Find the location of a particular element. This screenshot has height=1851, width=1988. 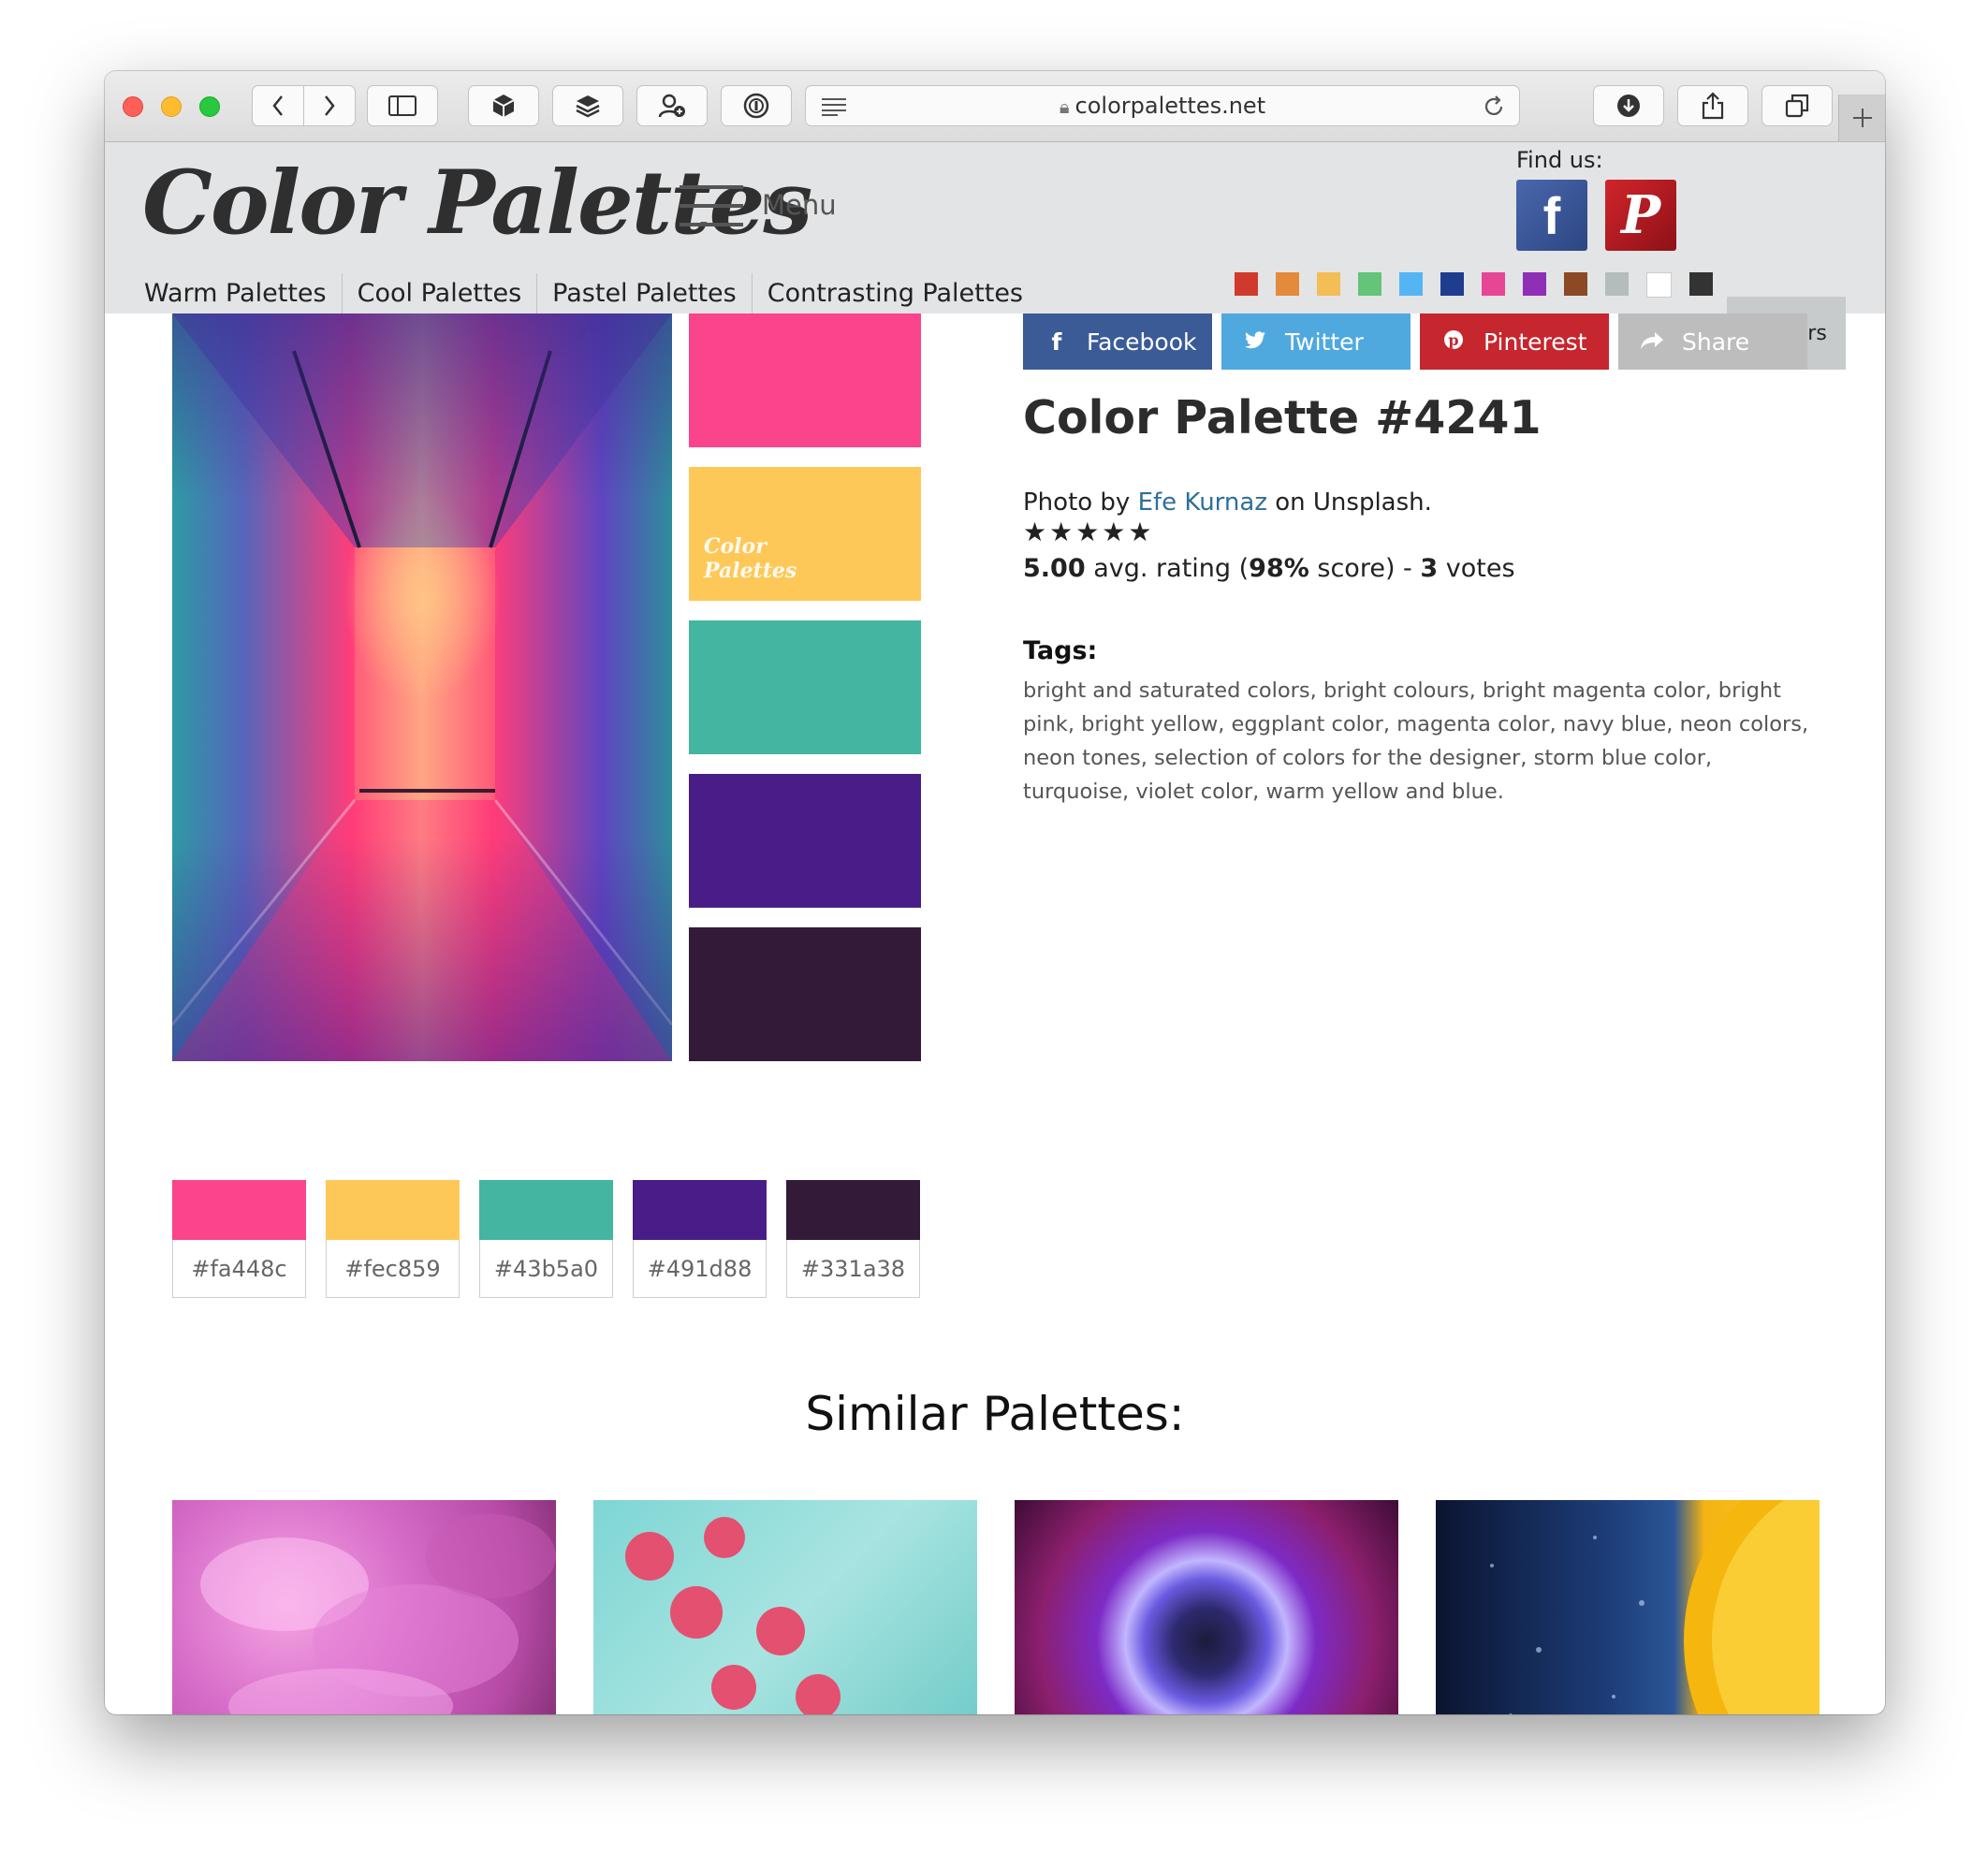

svg-text: p is located at coordinates (1453, 340).